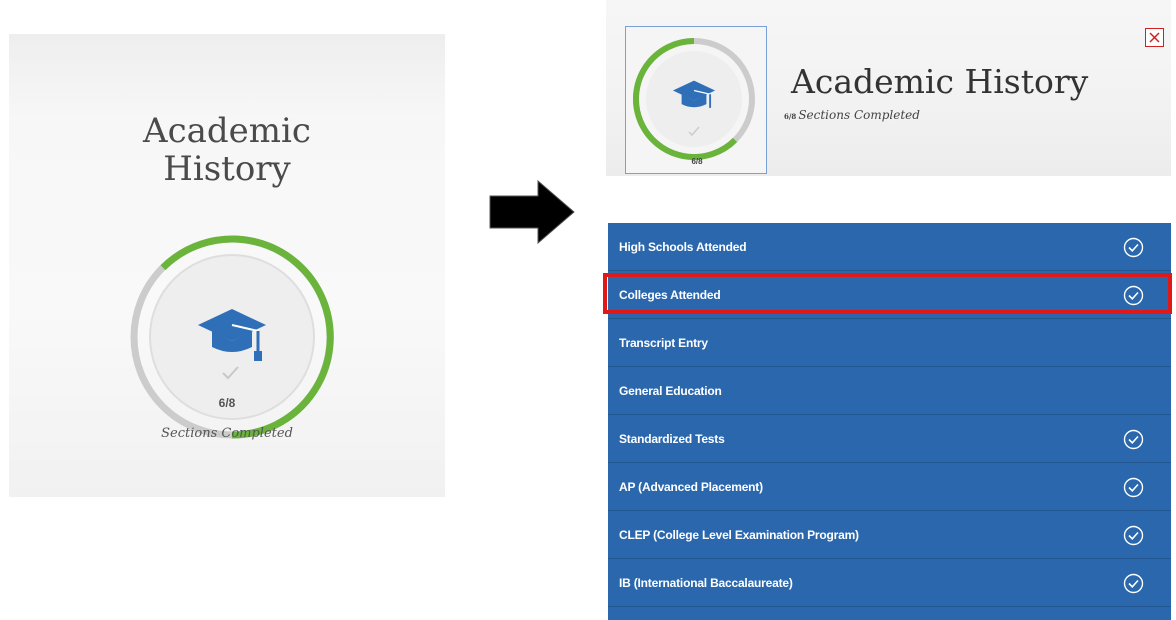  Describe the element at coordinates (889, 295) in the screenshot. I see `section-item-colleges: Colleges Attended` at that location.